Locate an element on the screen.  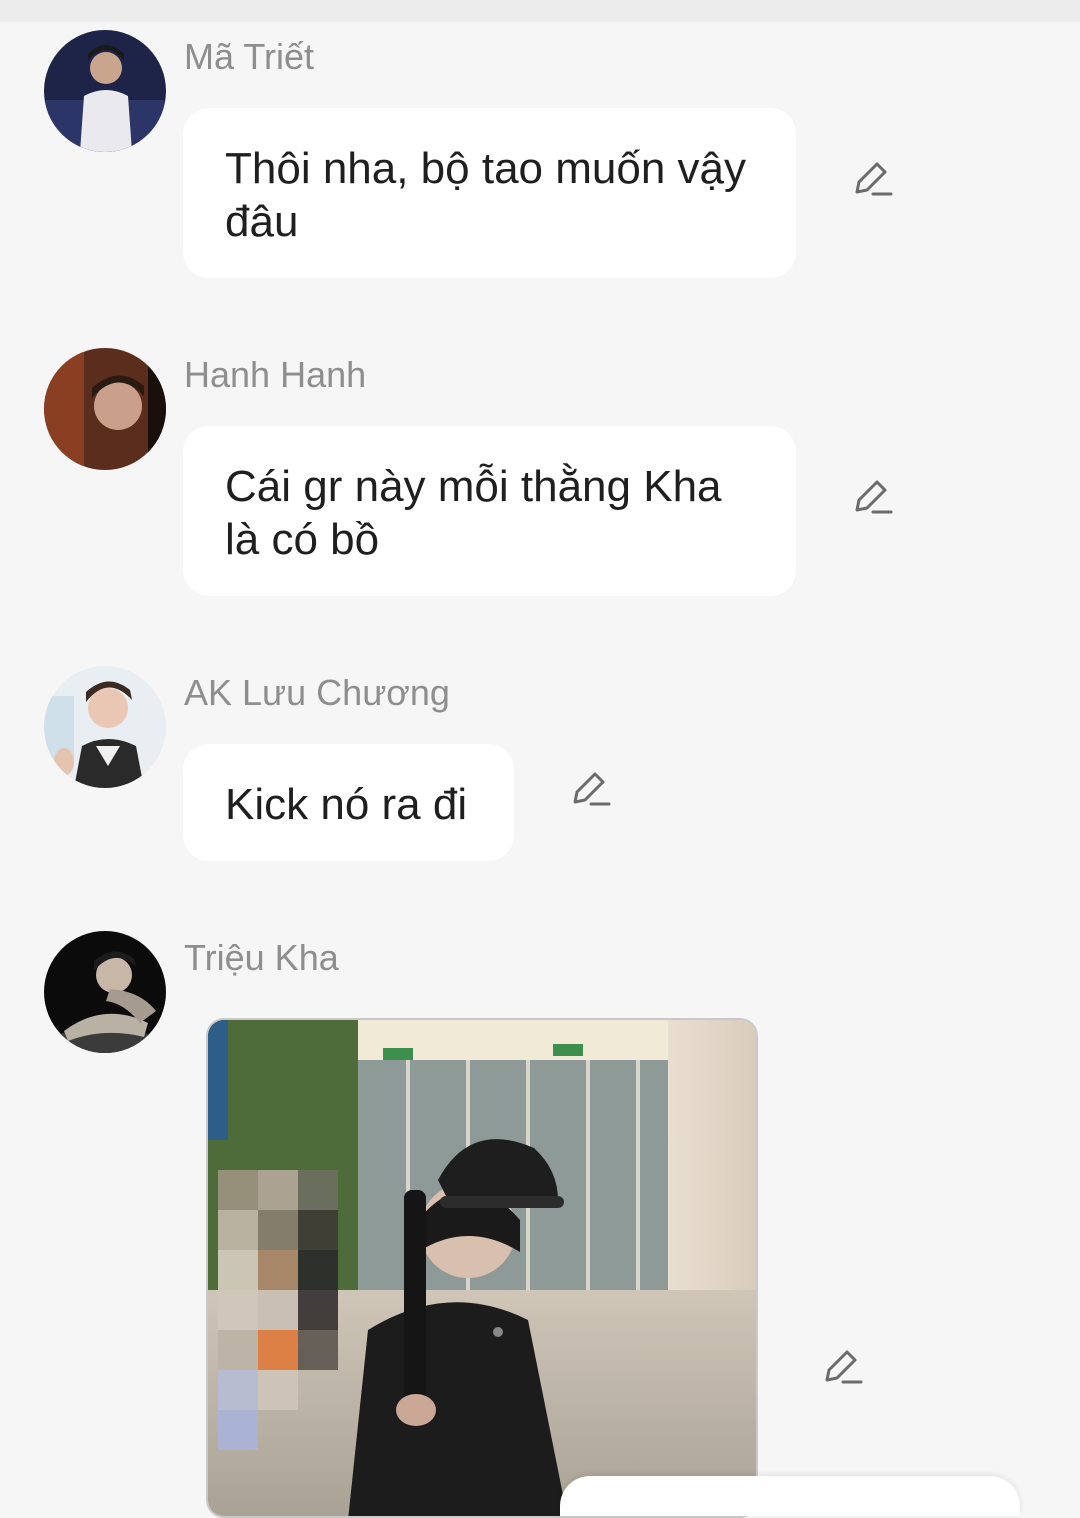
message-text-line: đâu is located at coordinates (262, 221).